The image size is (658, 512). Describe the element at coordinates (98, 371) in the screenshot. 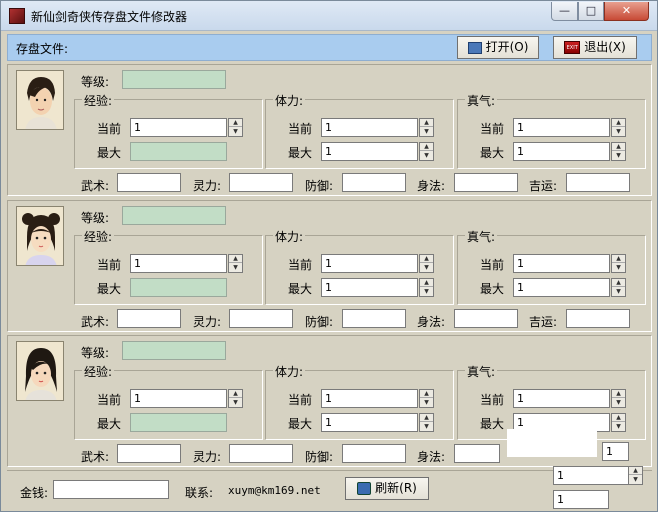

I see `exp-group-title: 经验:` at that location.